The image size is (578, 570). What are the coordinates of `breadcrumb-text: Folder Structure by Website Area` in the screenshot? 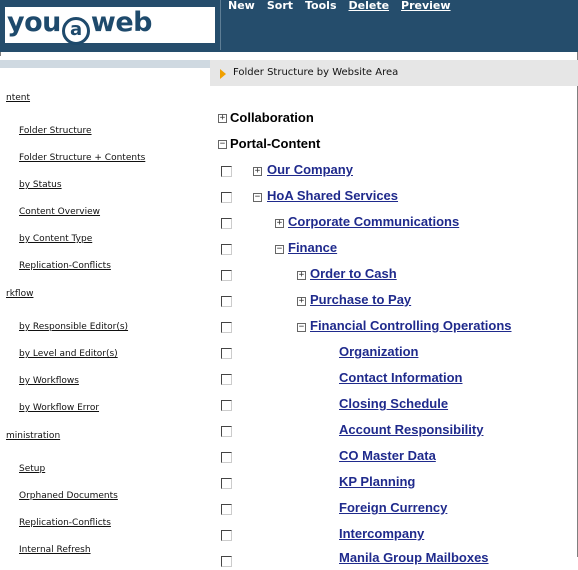 It's located at (316, 72).